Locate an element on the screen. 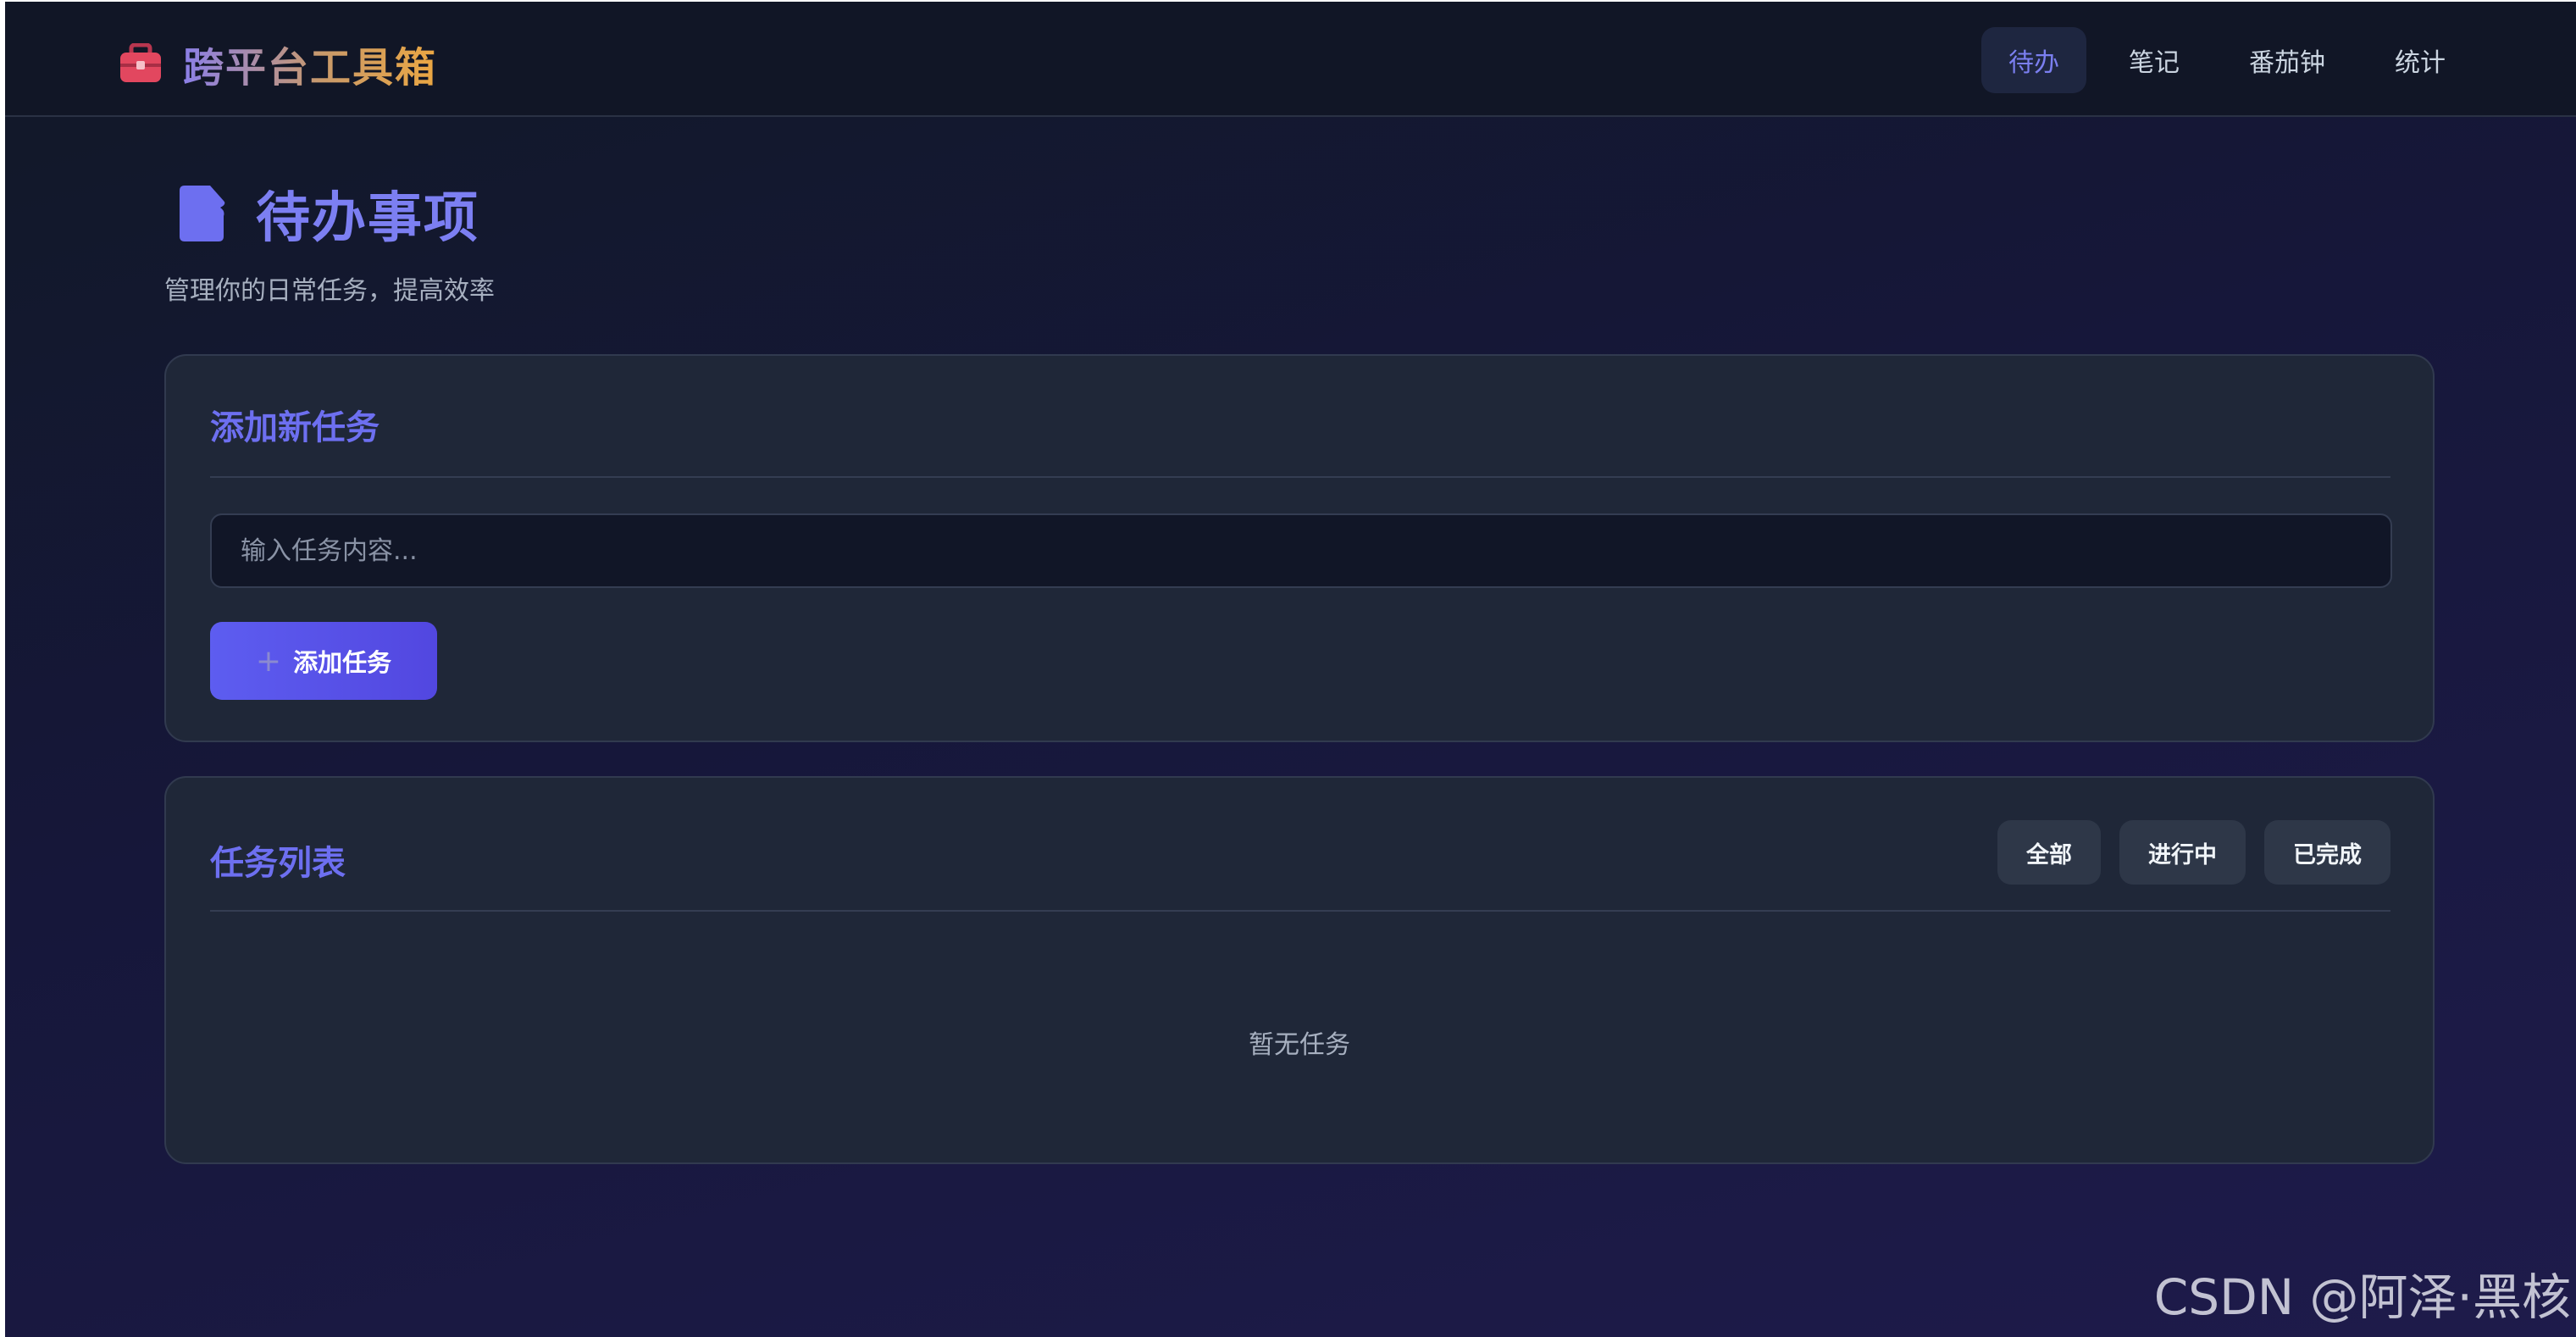 This screenshot has width=2576, height=1337. document-icon is located at coordinates (202, 213).